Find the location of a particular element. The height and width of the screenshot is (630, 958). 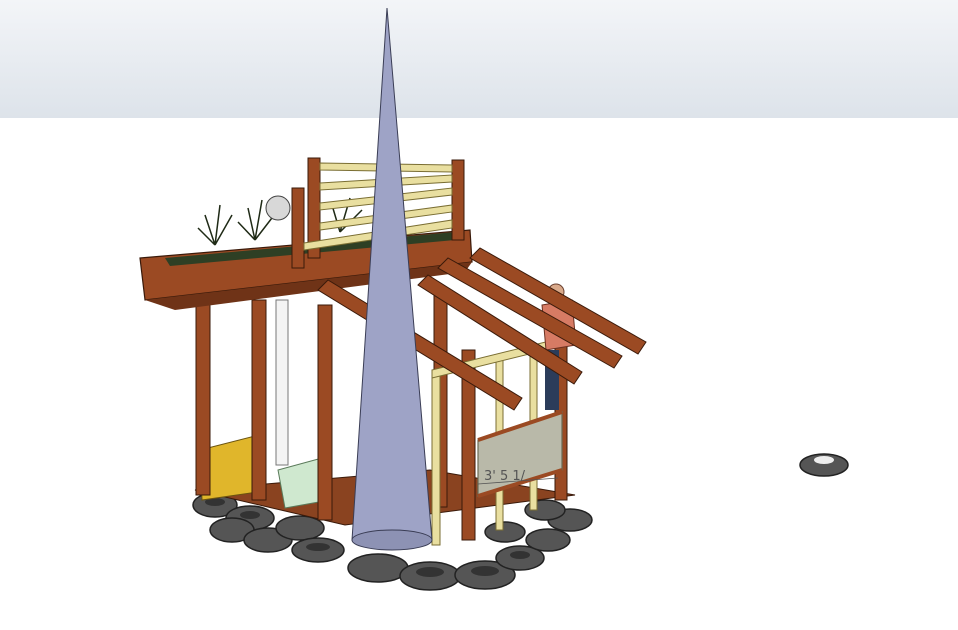

loose-tire is located at coordinates (824, 465).